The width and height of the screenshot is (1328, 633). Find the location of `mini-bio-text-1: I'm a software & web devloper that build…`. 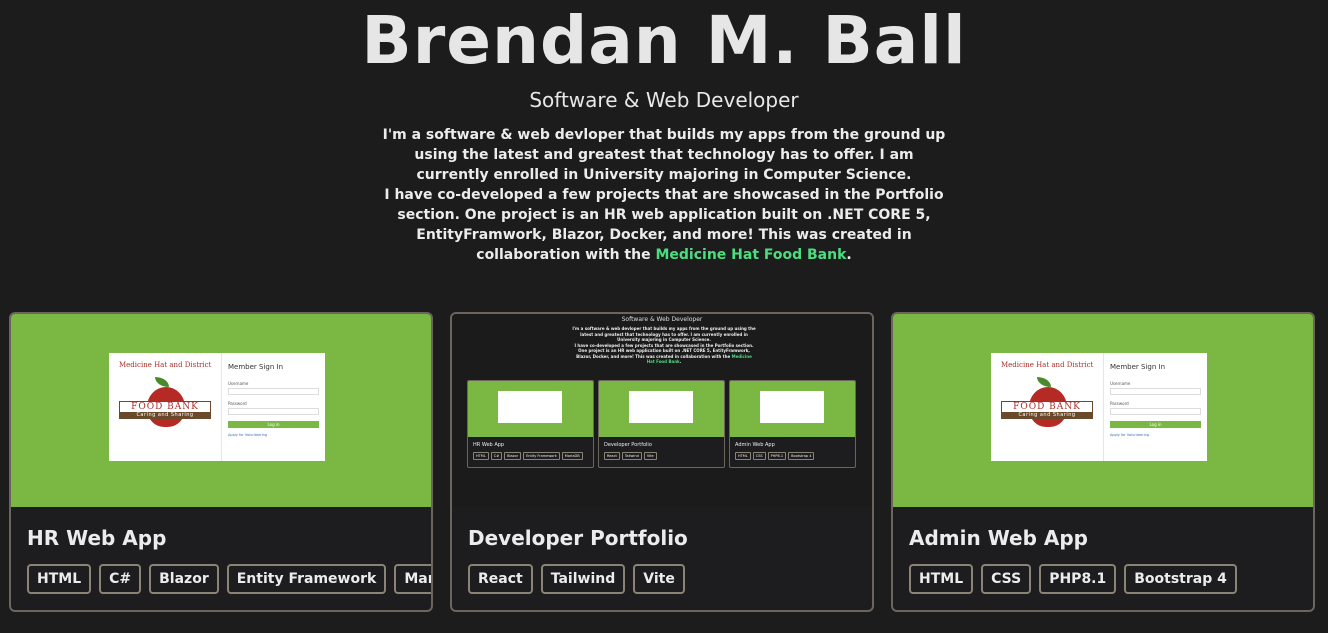

mini-bio-text-1: I'm a software & web devloper that build… is located at coordinates (664, 334).